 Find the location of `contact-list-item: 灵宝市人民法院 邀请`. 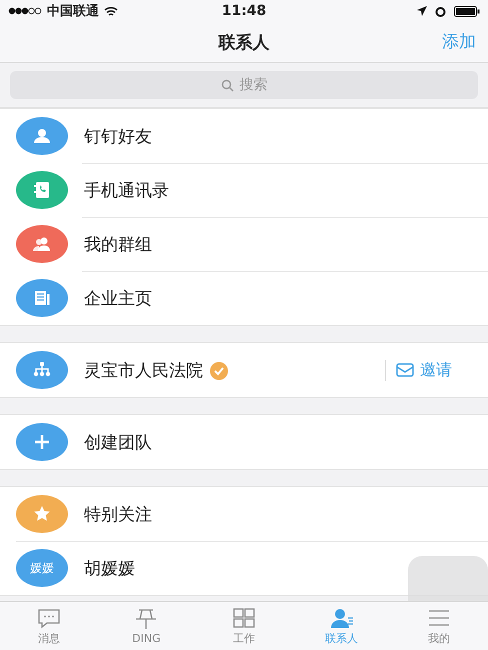

contact-list-item: 灵宝市人民法院 邀请 is located at coordinates (244, 370).